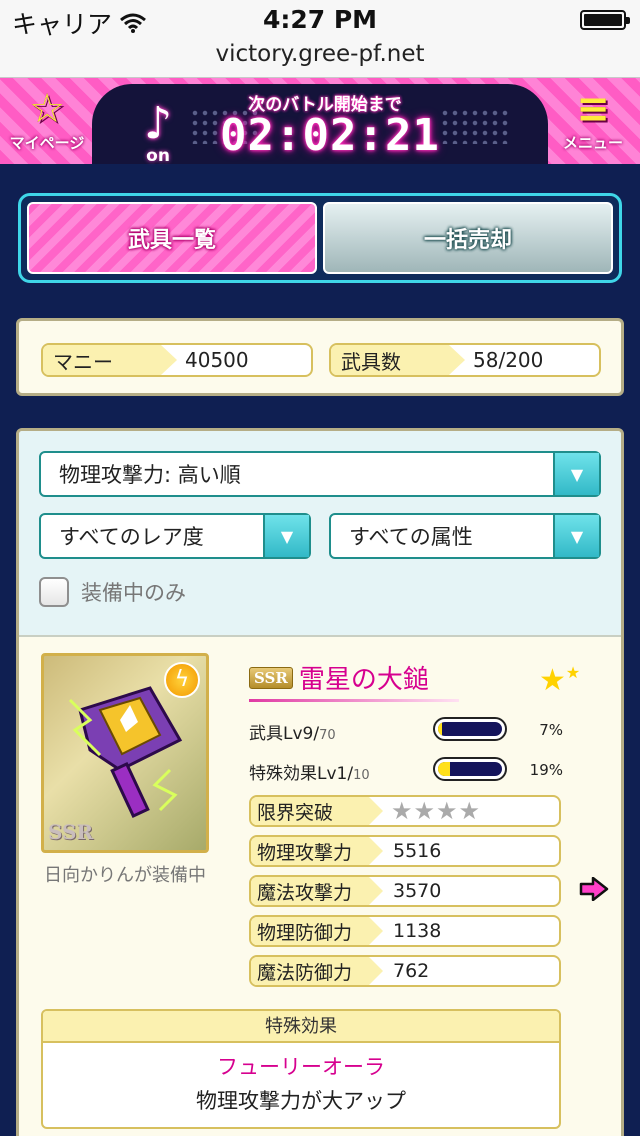 This screenshot has width=640, height=1136. Describe the element at coordinates (363, 680) in the screenshot. I see `weapon-name: 雷星の大鎚` at that location.